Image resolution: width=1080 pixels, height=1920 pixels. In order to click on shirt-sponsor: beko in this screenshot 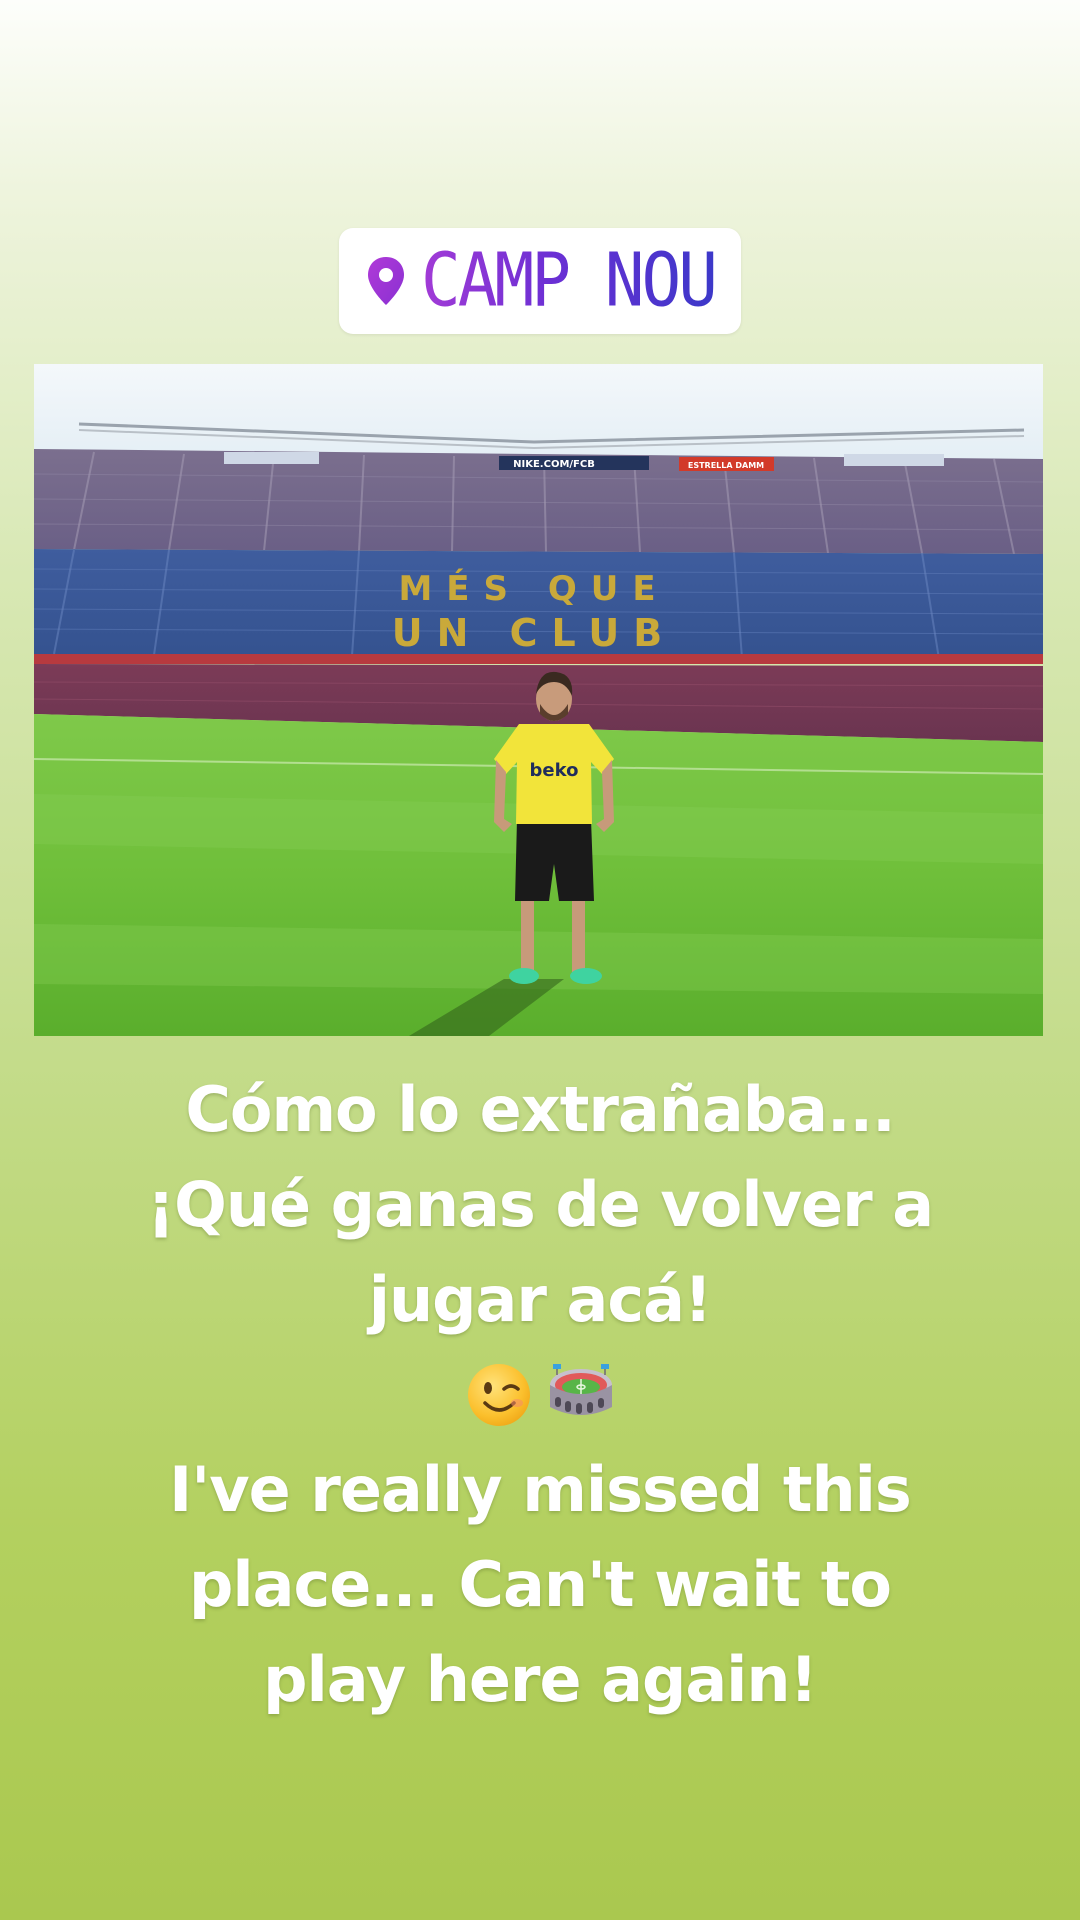, I will do `click(554, 770)`.